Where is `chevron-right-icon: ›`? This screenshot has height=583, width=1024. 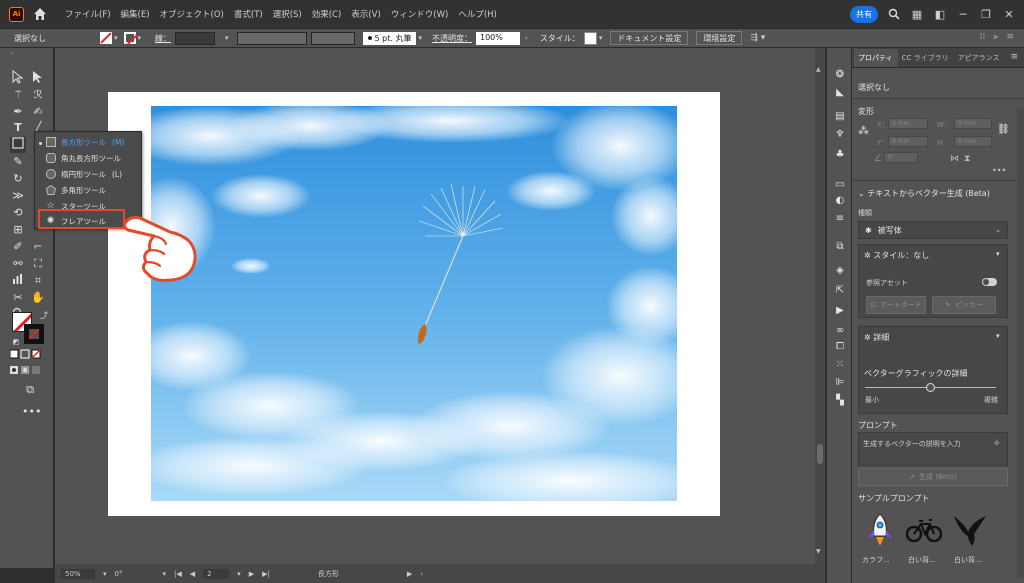
chevron-right-icon: › is located at coordinates (526, 38).